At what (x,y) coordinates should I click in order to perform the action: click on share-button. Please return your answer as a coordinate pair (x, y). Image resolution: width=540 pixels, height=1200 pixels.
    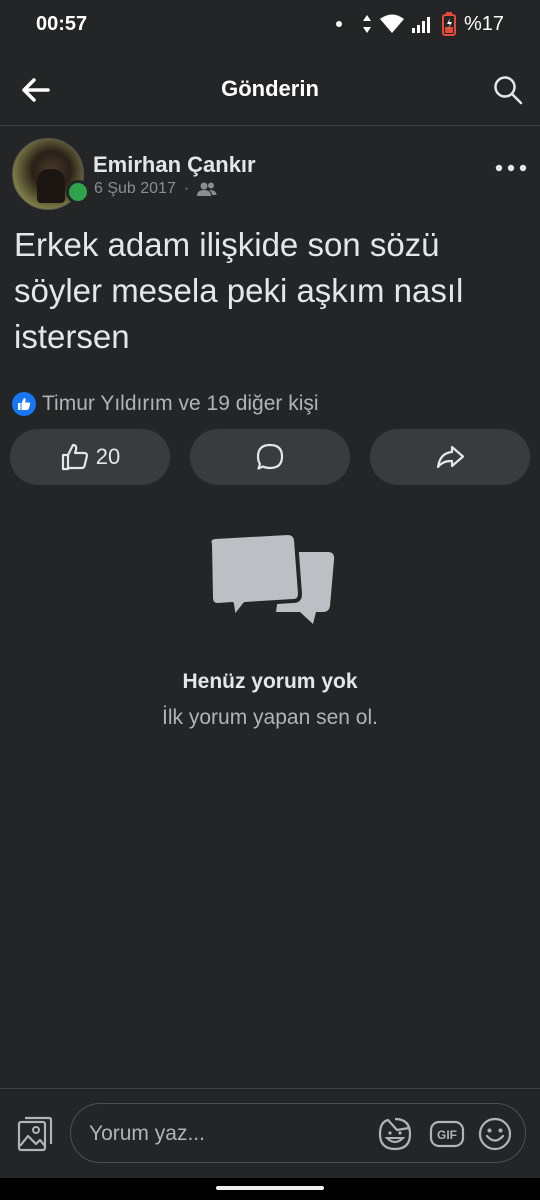
    Looking at the image, I should click on (450, 457).